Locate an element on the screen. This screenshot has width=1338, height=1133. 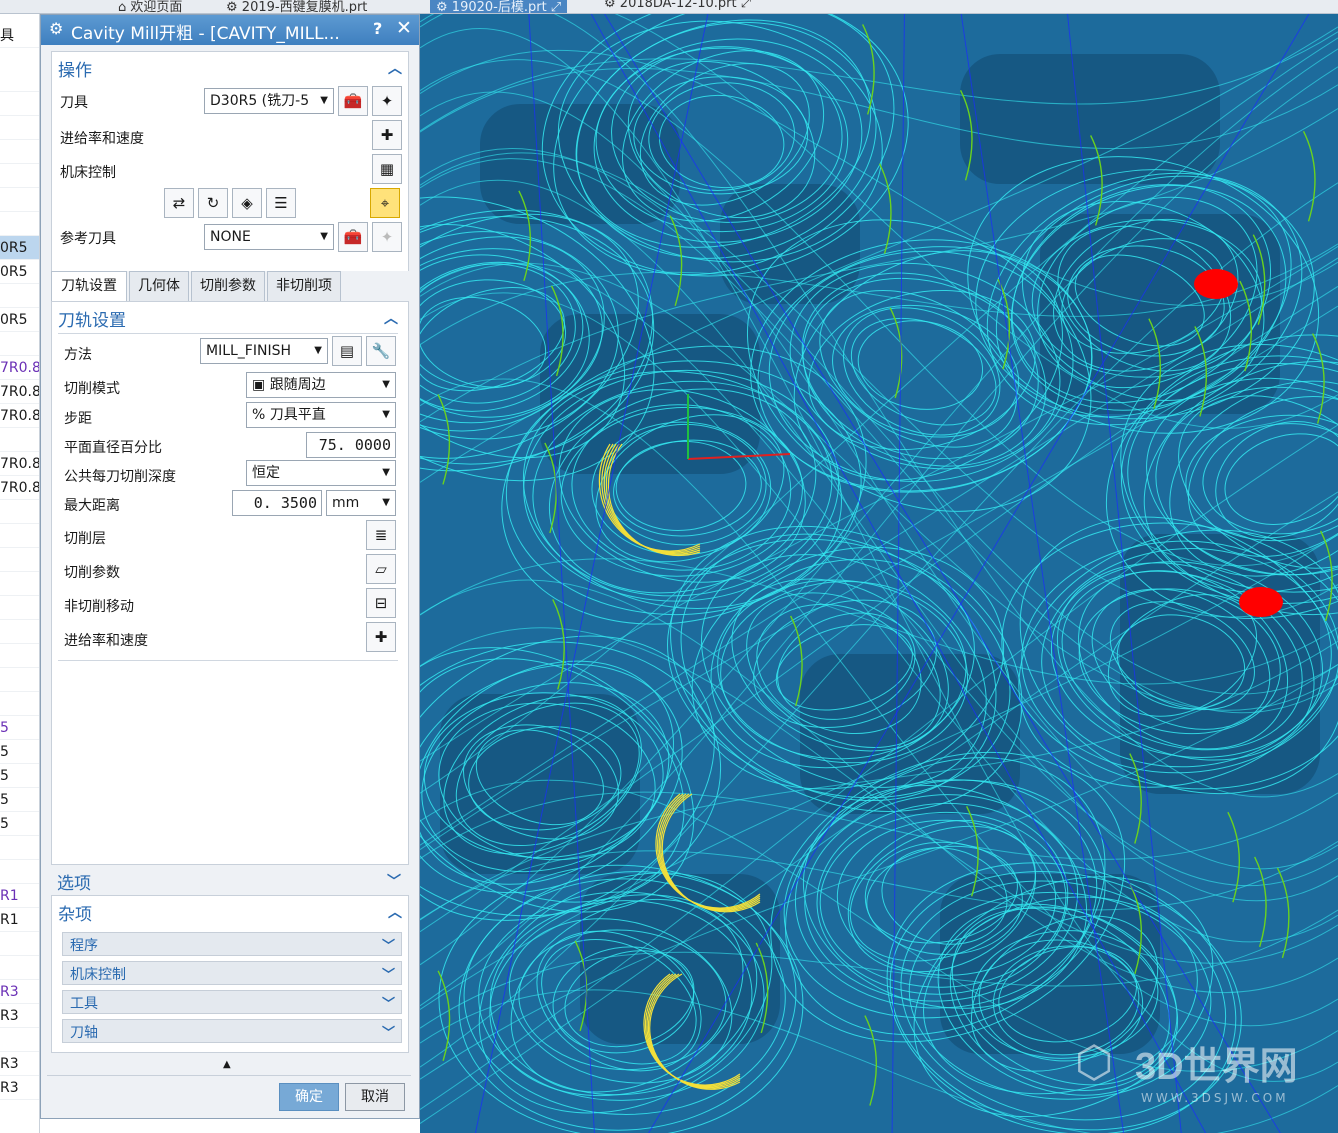
tab-file-1: ⚙ 2019-西键复膜机.prt is located at coordinates (296, 6).